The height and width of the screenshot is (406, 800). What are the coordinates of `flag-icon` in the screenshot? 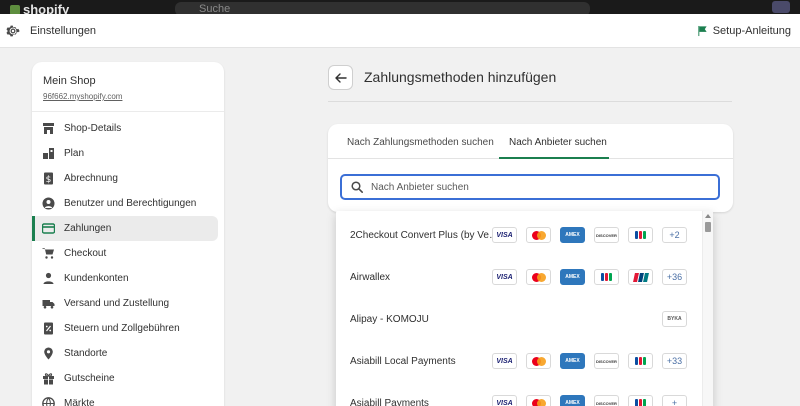 It's located at (702, 31).